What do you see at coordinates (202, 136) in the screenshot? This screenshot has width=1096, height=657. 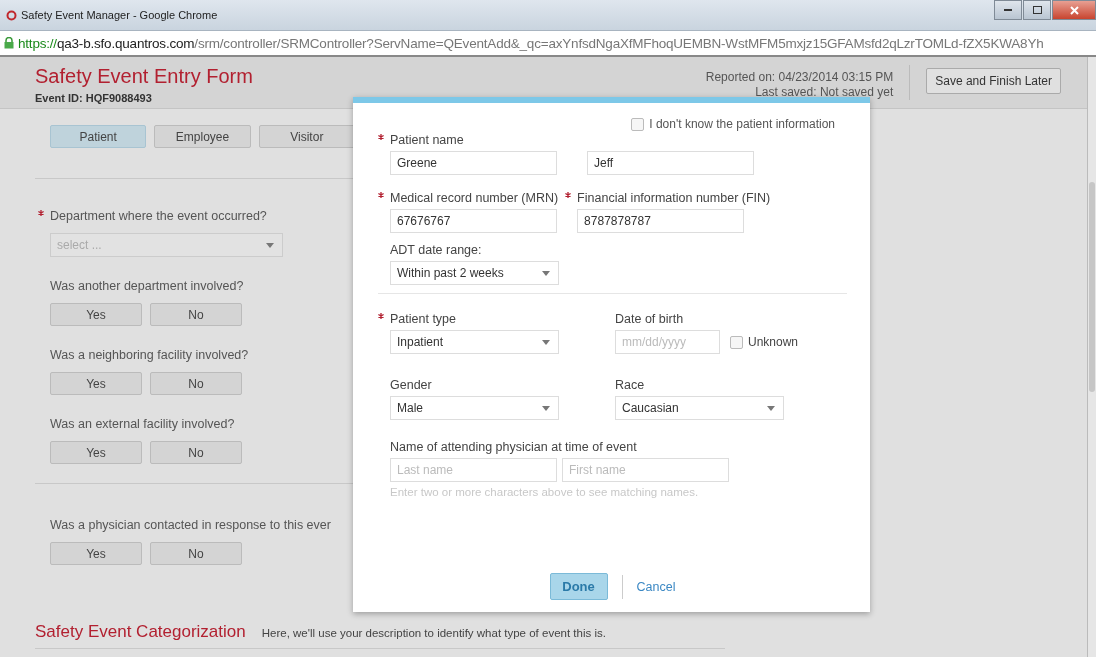 I see `choice-button: Employee` at bounding box center [202, 136].